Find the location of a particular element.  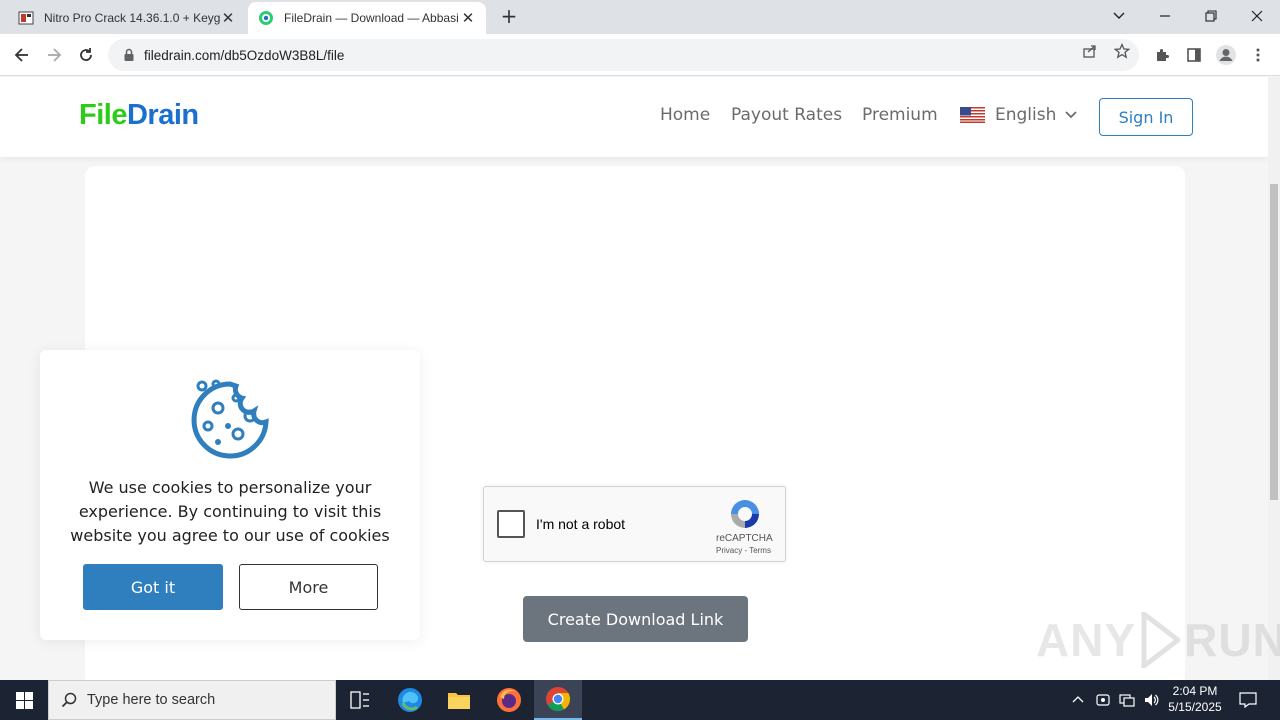

nav-payout-rates-link: Payout Rates is located at coordinates (786, 115).